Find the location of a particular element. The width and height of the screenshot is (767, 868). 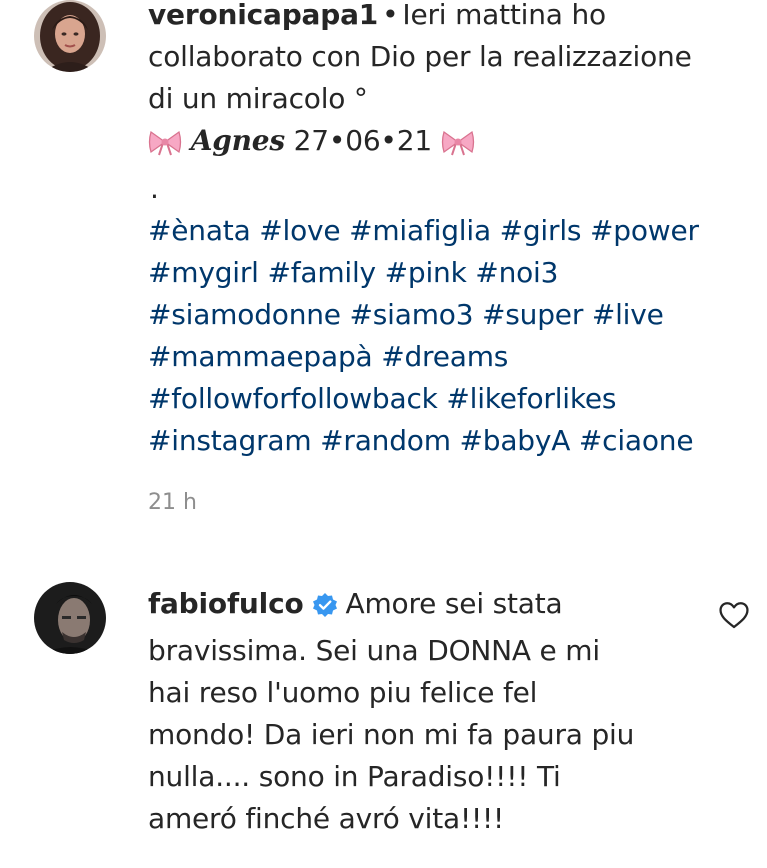

heart-outline-icon is located at coordinates (734, 615).